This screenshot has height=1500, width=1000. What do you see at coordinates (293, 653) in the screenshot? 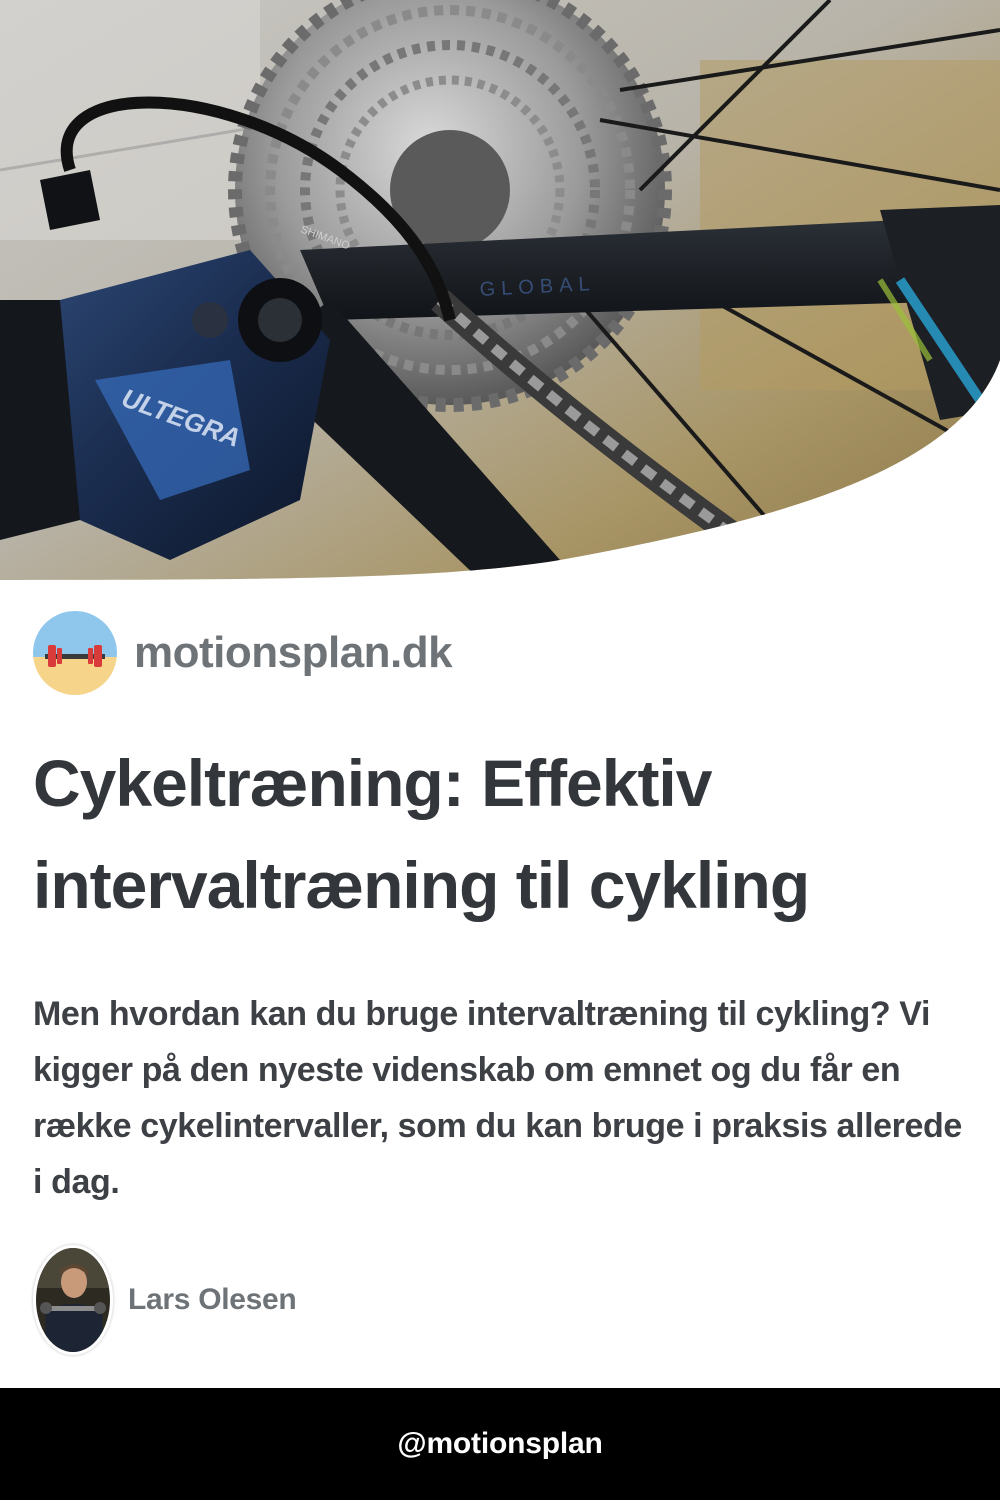
I see `site-name: motionsplan.dk` at bounding box center [293, 653].